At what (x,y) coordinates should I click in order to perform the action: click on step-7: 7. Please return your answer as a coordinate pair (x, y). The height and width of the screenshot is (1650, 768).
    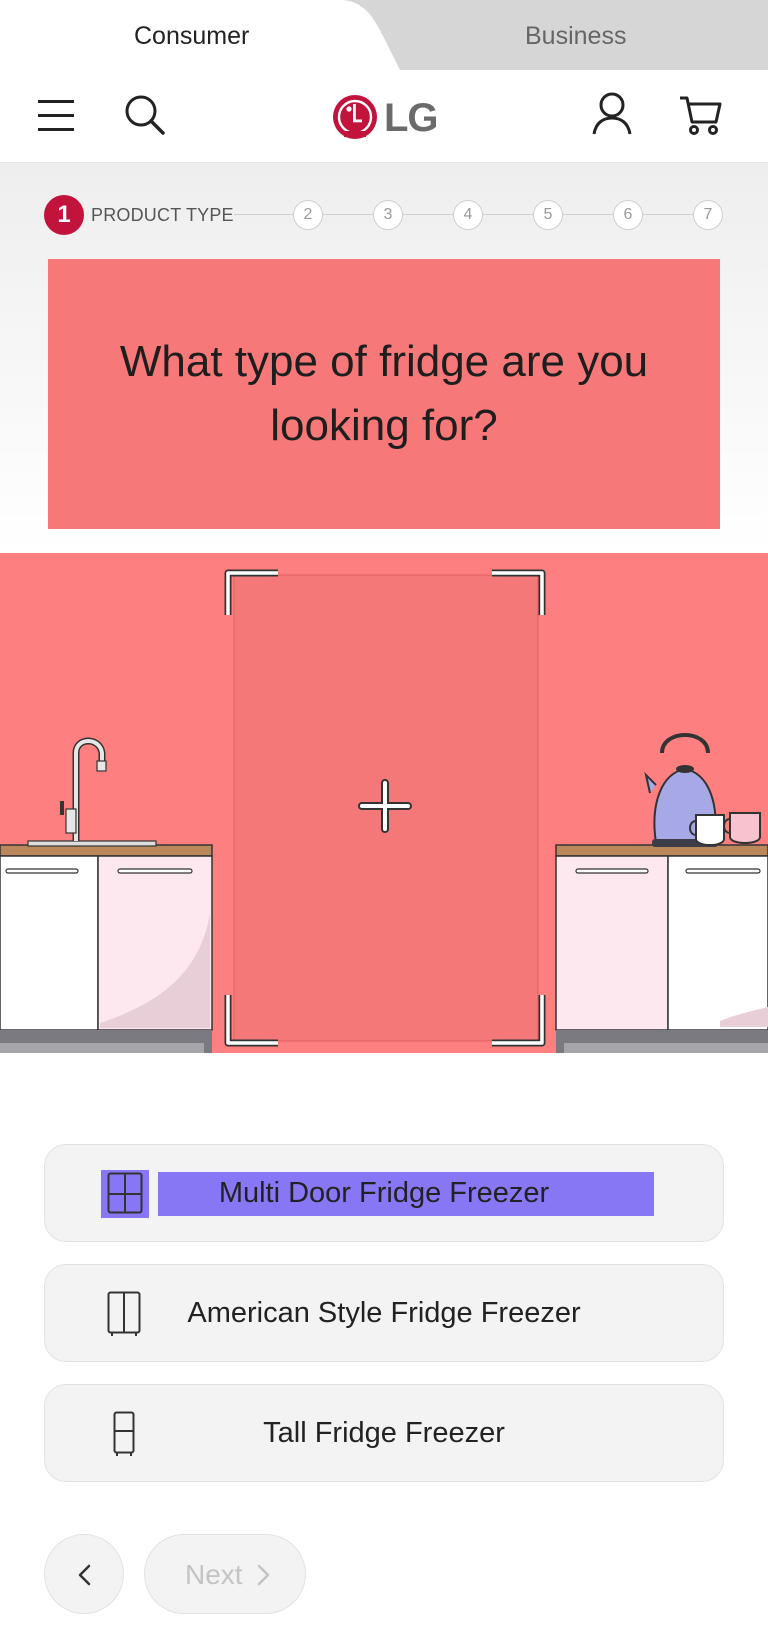
    Looking at the image, I should click on (708, 215).